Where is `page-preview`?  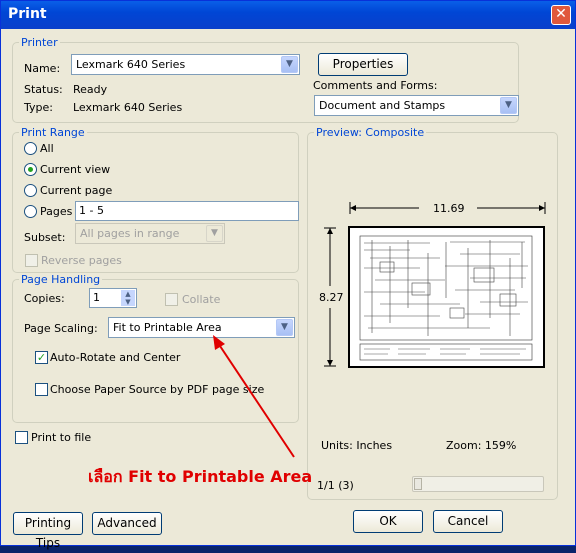
page-preview is located at coordinates (446, 297).